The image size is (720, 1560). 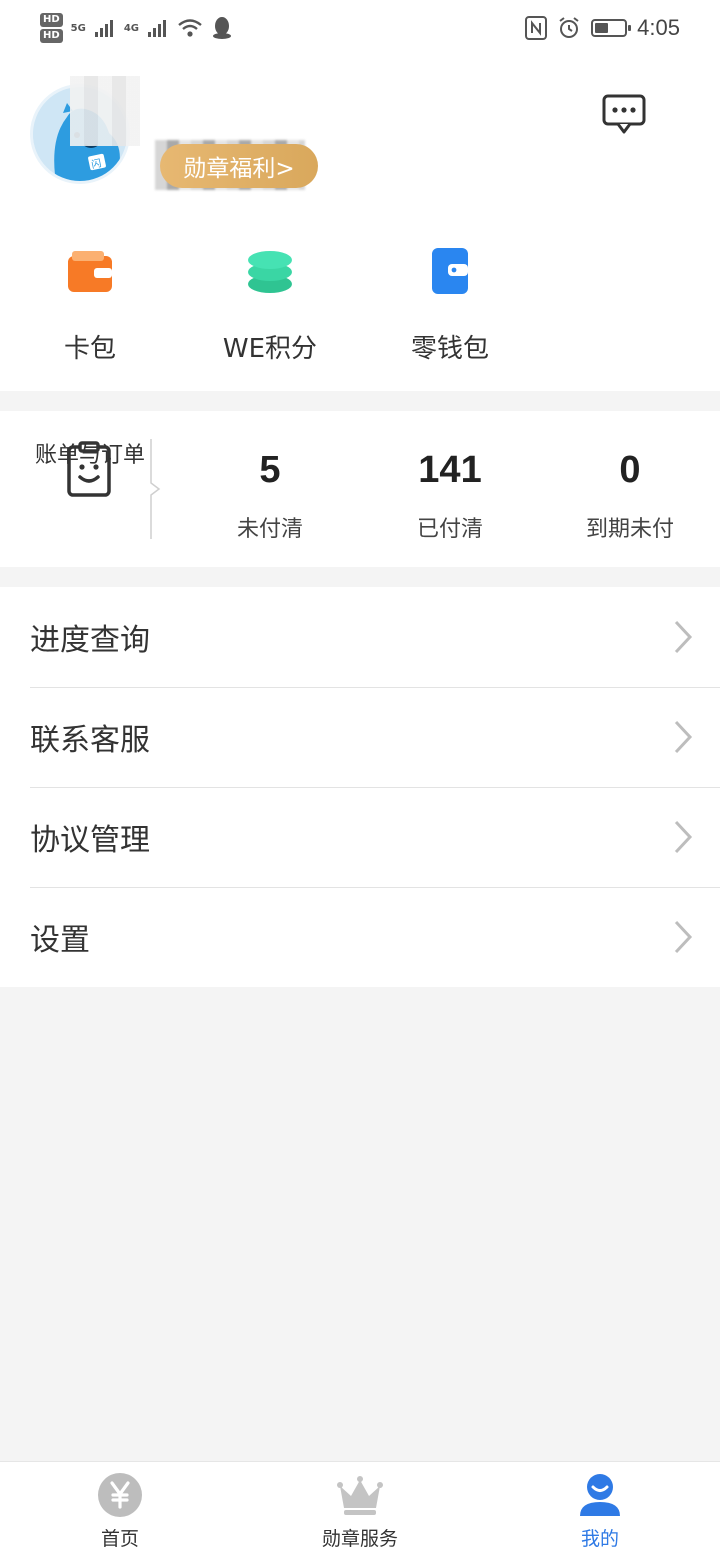 What do you see at coordinates (78, 28) in the screenshot?
I see `network-5g-label: 5G` at bounding box center [78, 28].